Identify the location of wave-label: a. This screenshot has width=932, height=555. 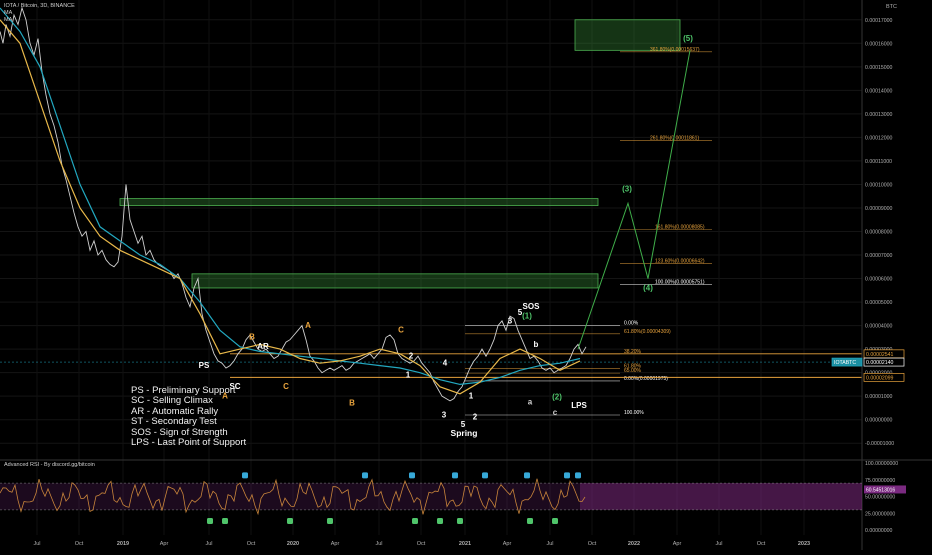
(530, 401).